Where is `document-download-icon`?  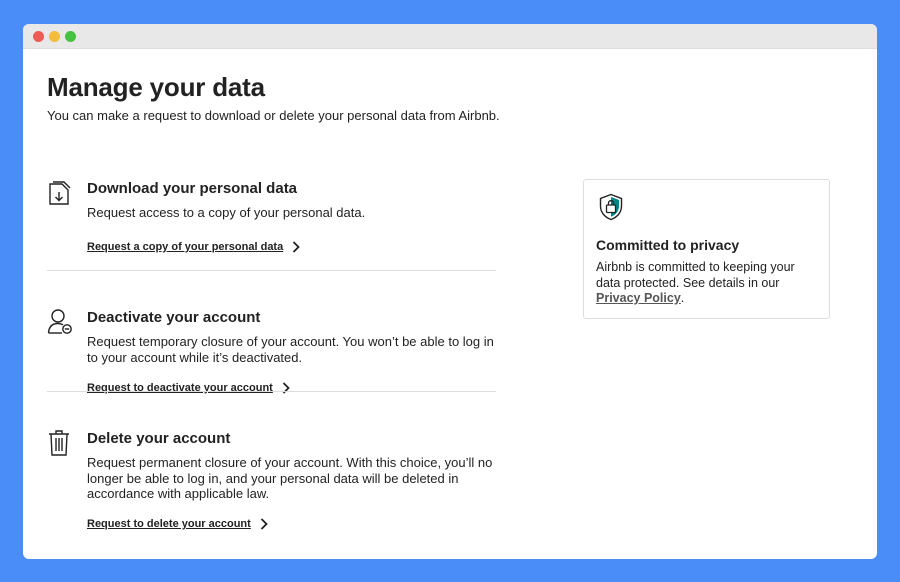 document-download-icon is located at coordinates (60, 193).